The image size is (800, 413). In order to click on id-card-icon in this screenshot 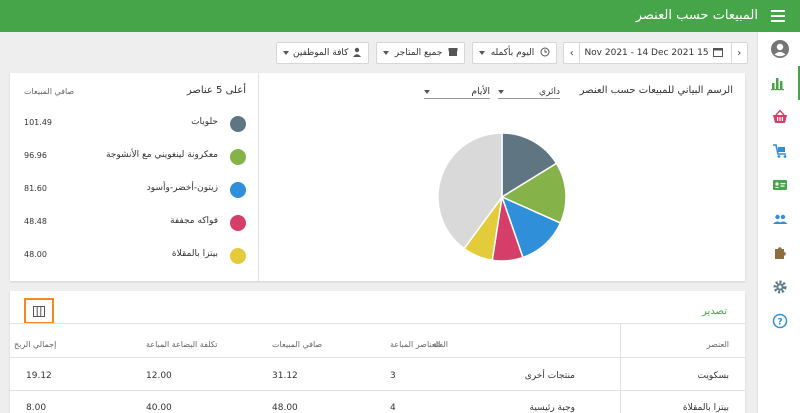, I will do `click(779, 185)`.